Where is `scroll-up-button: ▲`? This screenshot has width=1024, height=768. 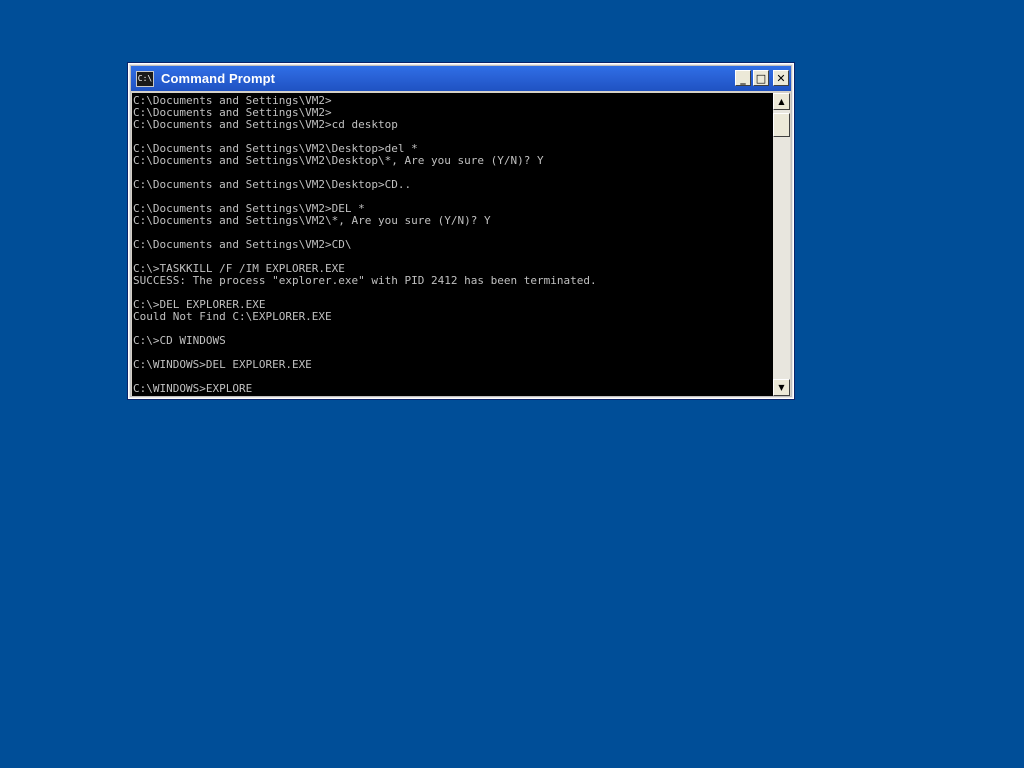
scroll-up-button: ▲ is located at coordinates (781, 101).